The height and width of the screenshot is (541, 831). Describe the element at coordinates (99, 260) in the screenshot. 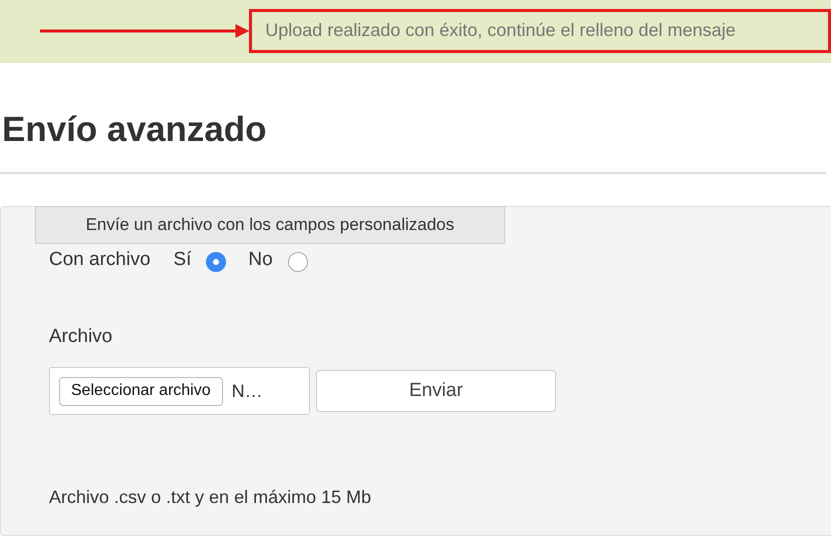

I see `field-label: Con archivo` at that location.